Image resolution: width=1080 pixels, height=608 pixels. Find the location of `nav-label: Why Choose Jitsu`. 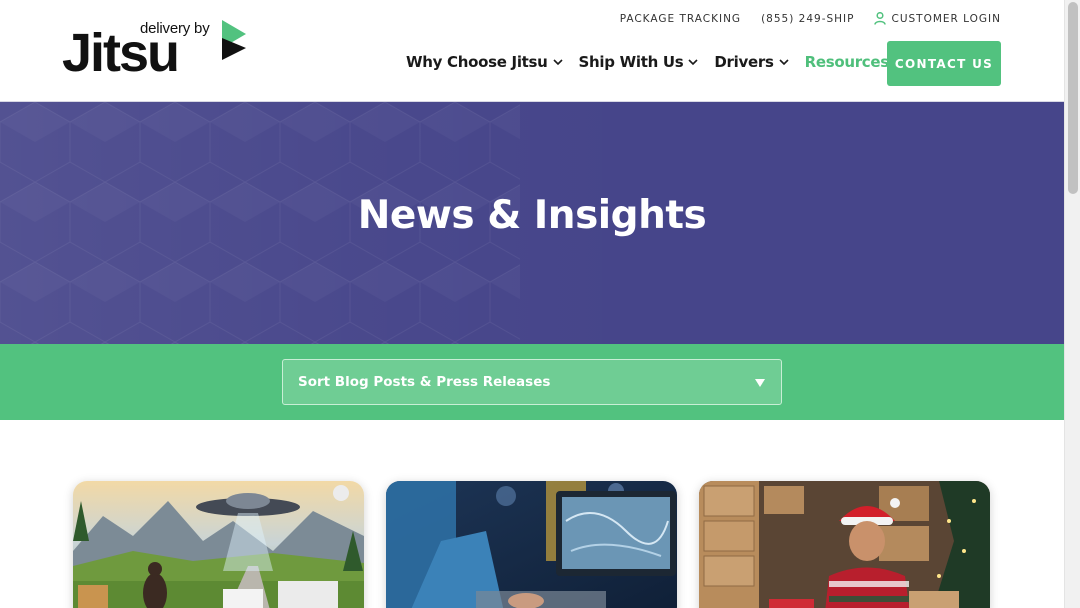

nav-label: Why Choose Jitsu is located at coordinates (477, 62).